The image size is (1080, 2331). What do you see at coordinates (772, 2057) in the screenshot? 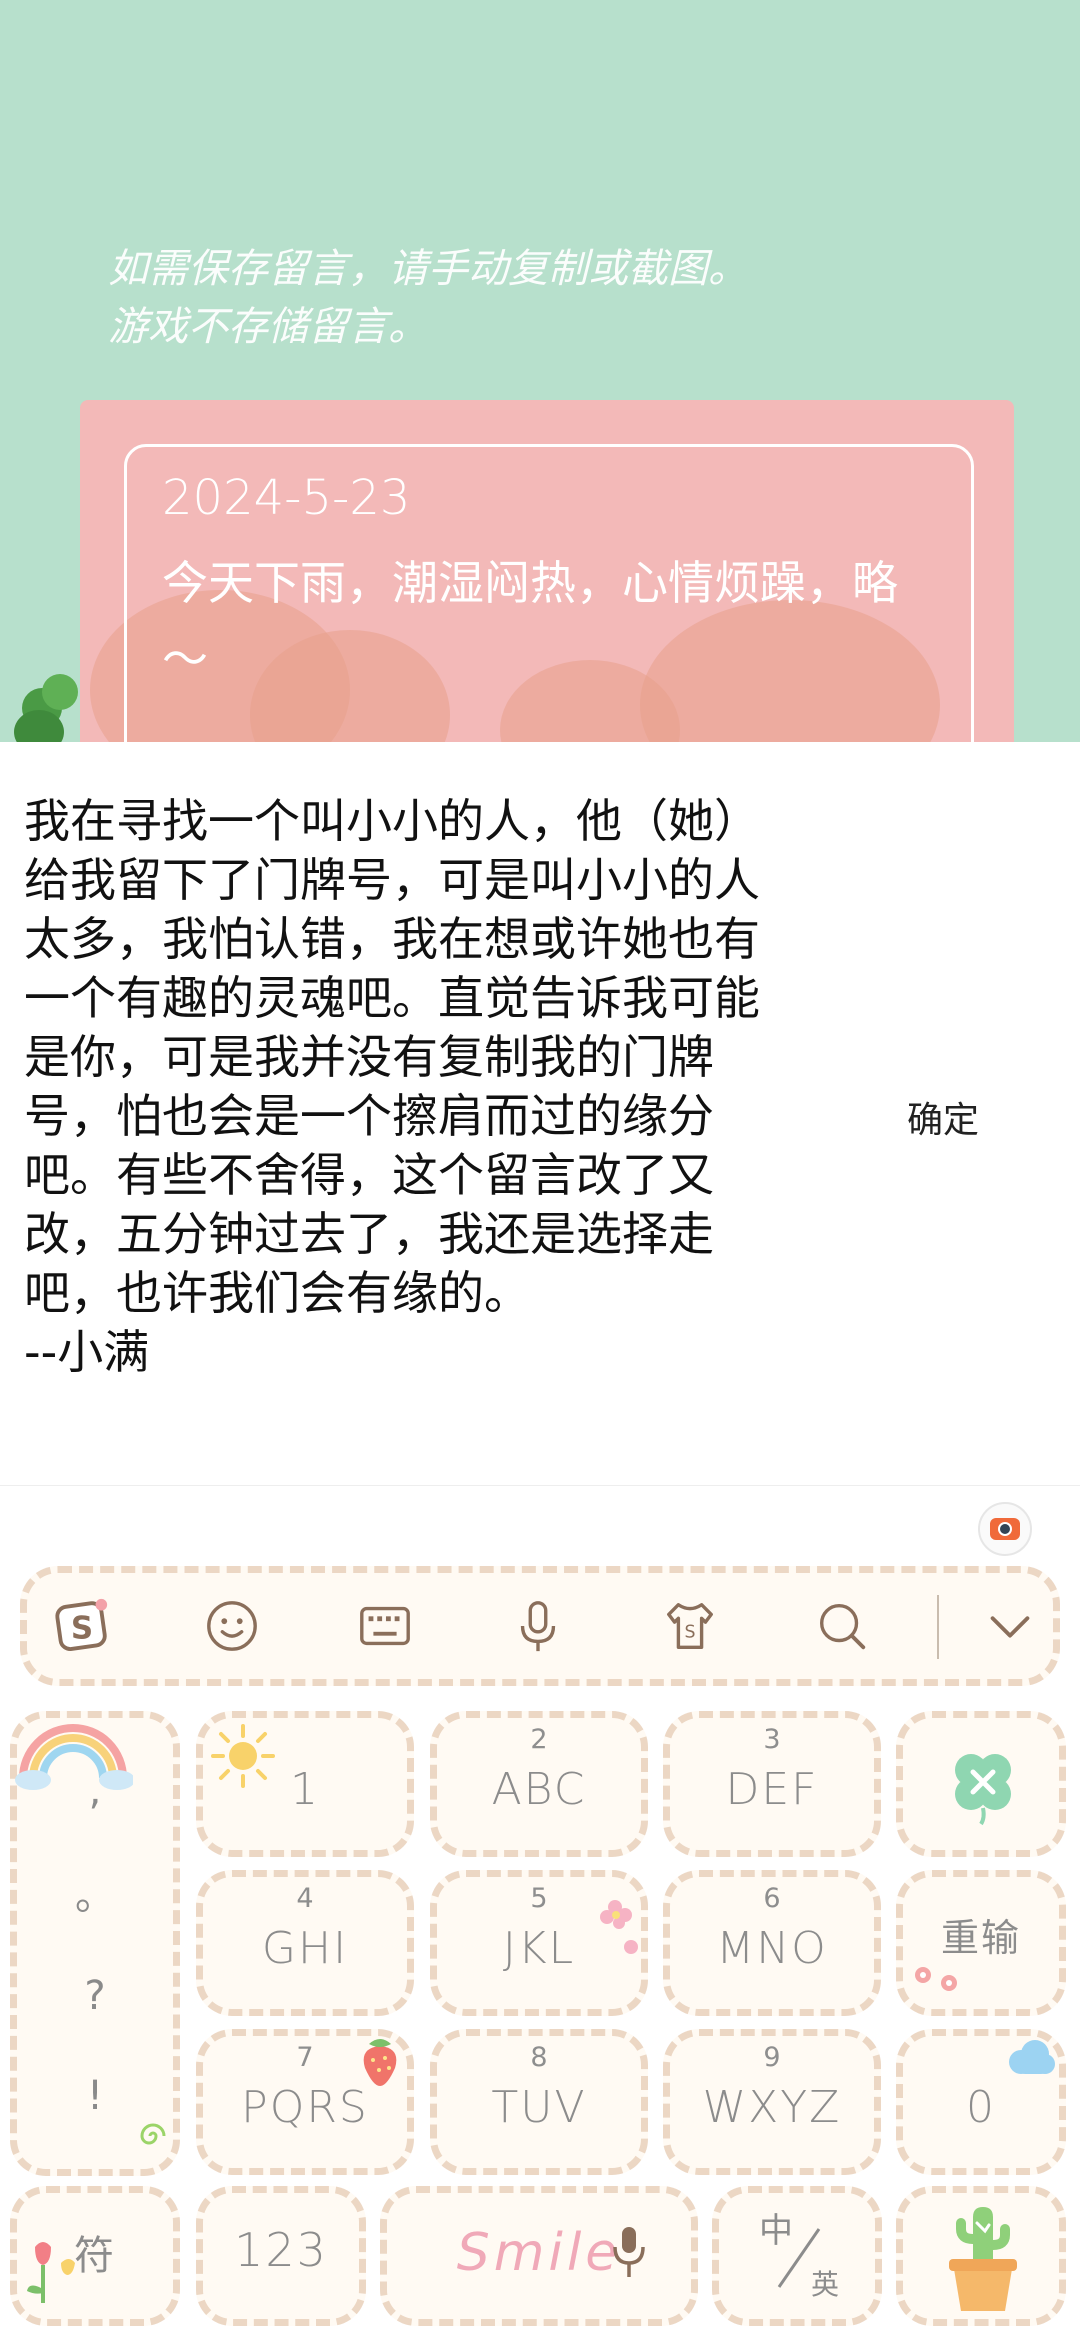
I see `key-9-number: 9` at bounding box center [772, 2057].